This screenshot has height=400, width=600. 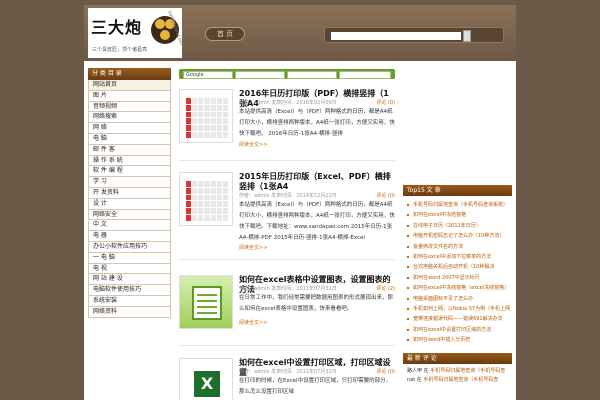 I want to click on category-item: 学 习, so click(x=129, y=182).